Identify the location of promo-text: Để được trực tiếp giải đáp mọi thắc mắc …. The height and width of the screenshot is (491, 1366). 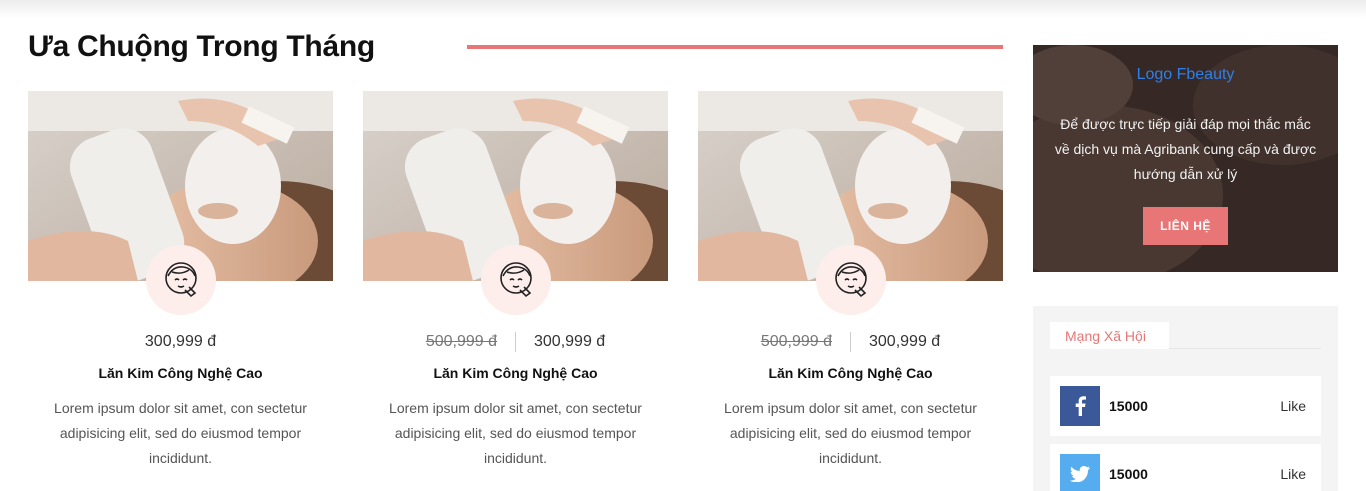
(1185, 149).